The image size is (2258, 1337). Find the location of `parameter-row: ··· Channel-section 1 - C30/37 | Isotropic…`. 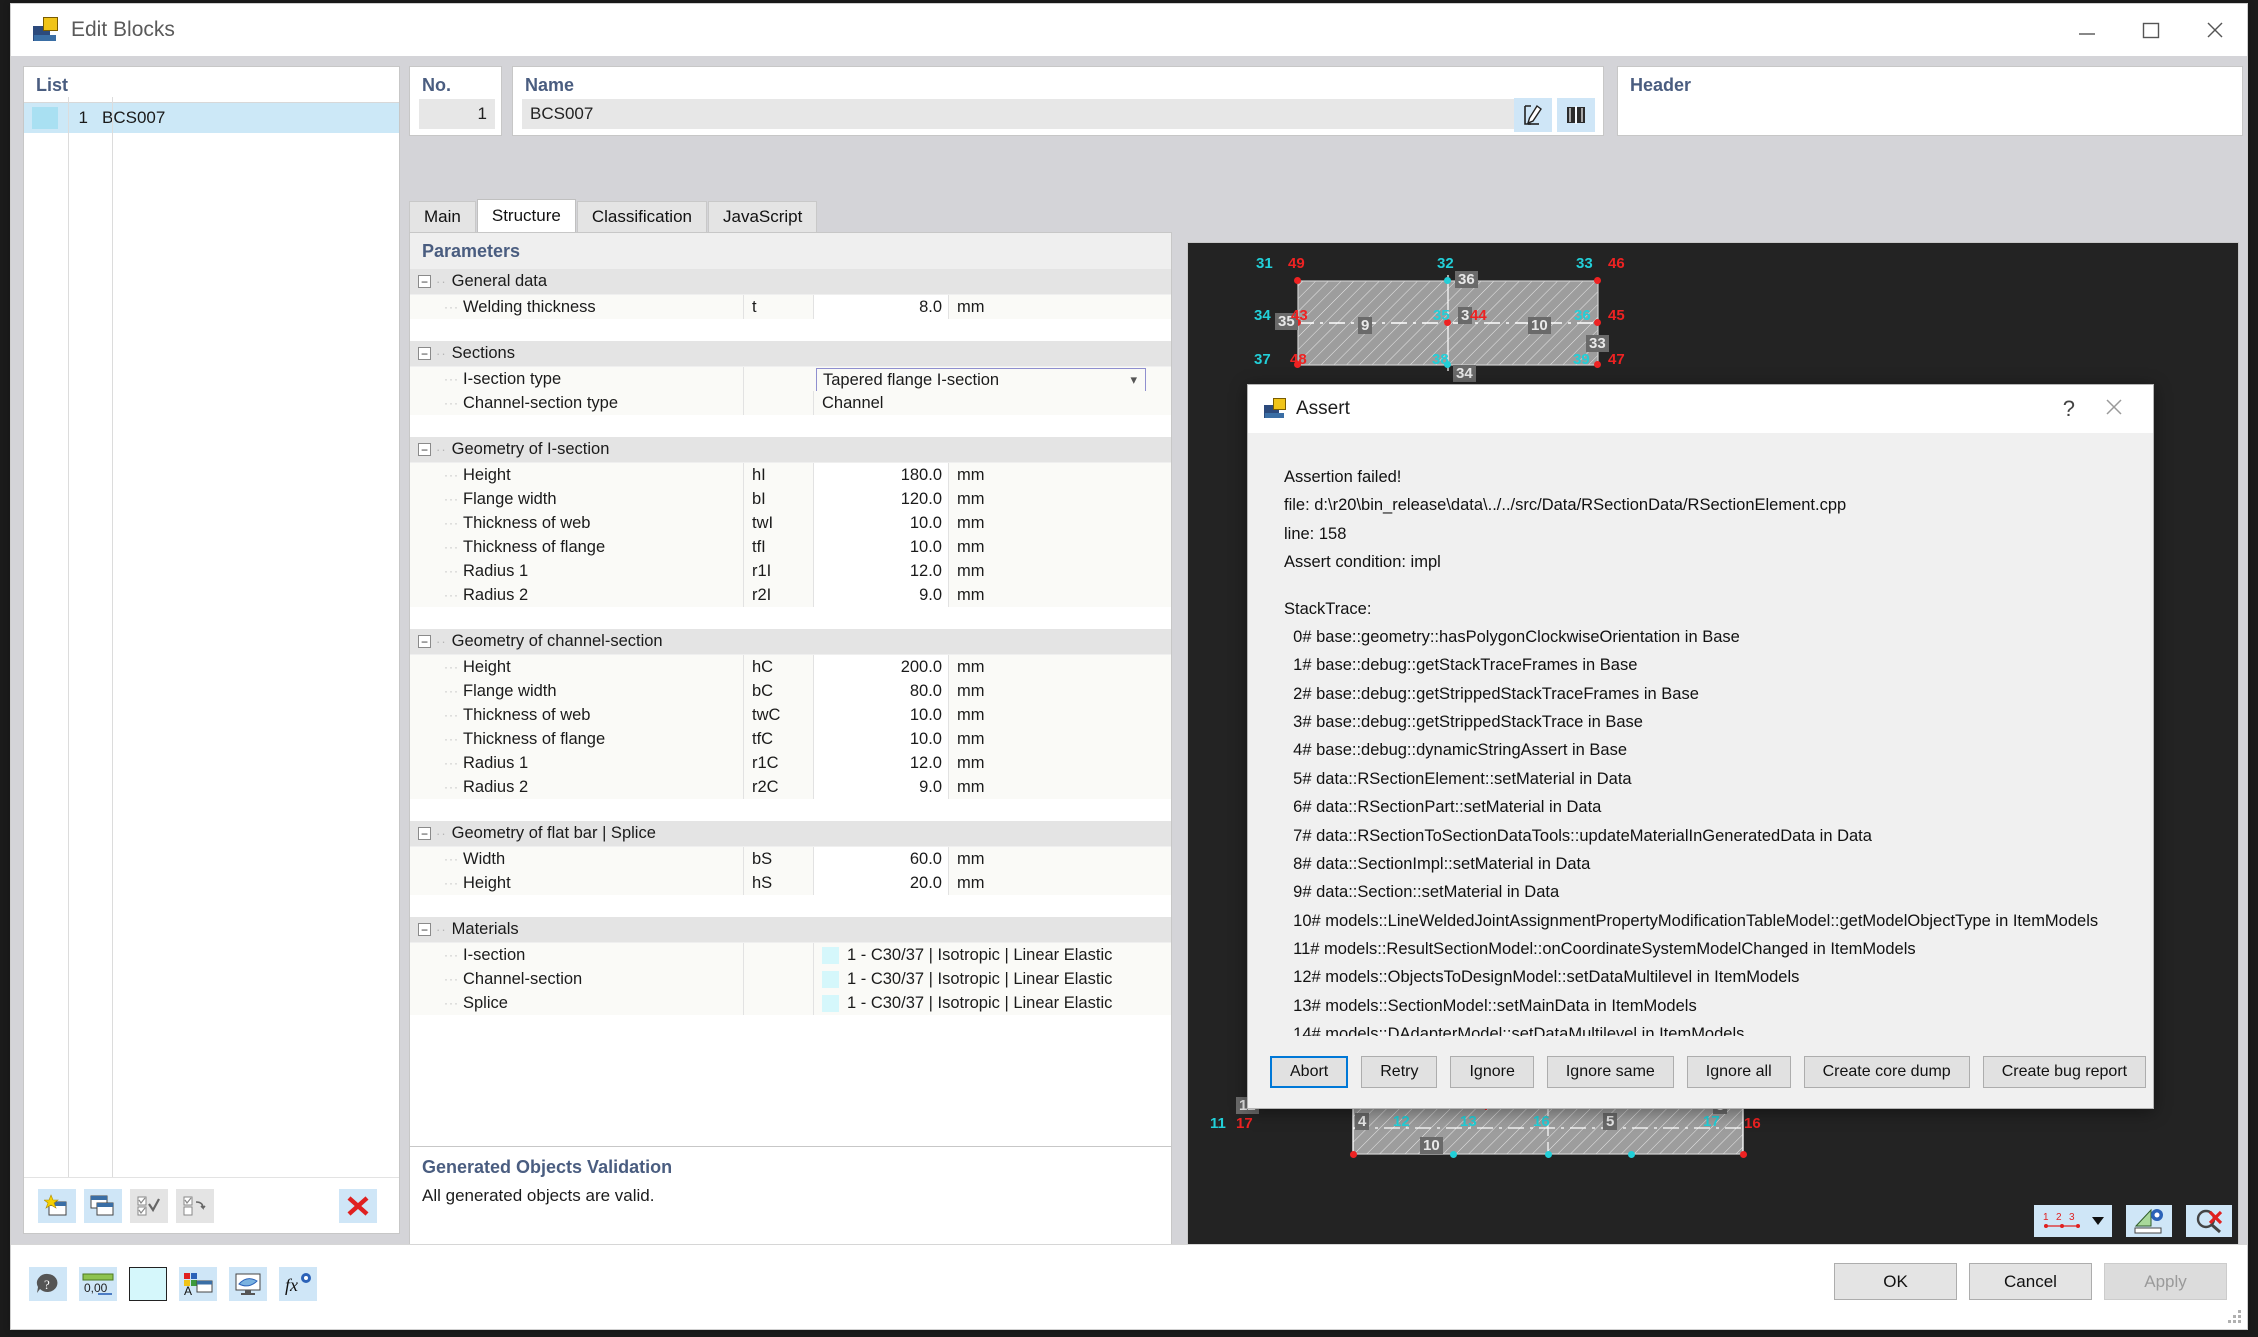

parameter-row: ··· Channel-section 1 - C30/37 | Isotropic… is located at coordinates (790, 979).